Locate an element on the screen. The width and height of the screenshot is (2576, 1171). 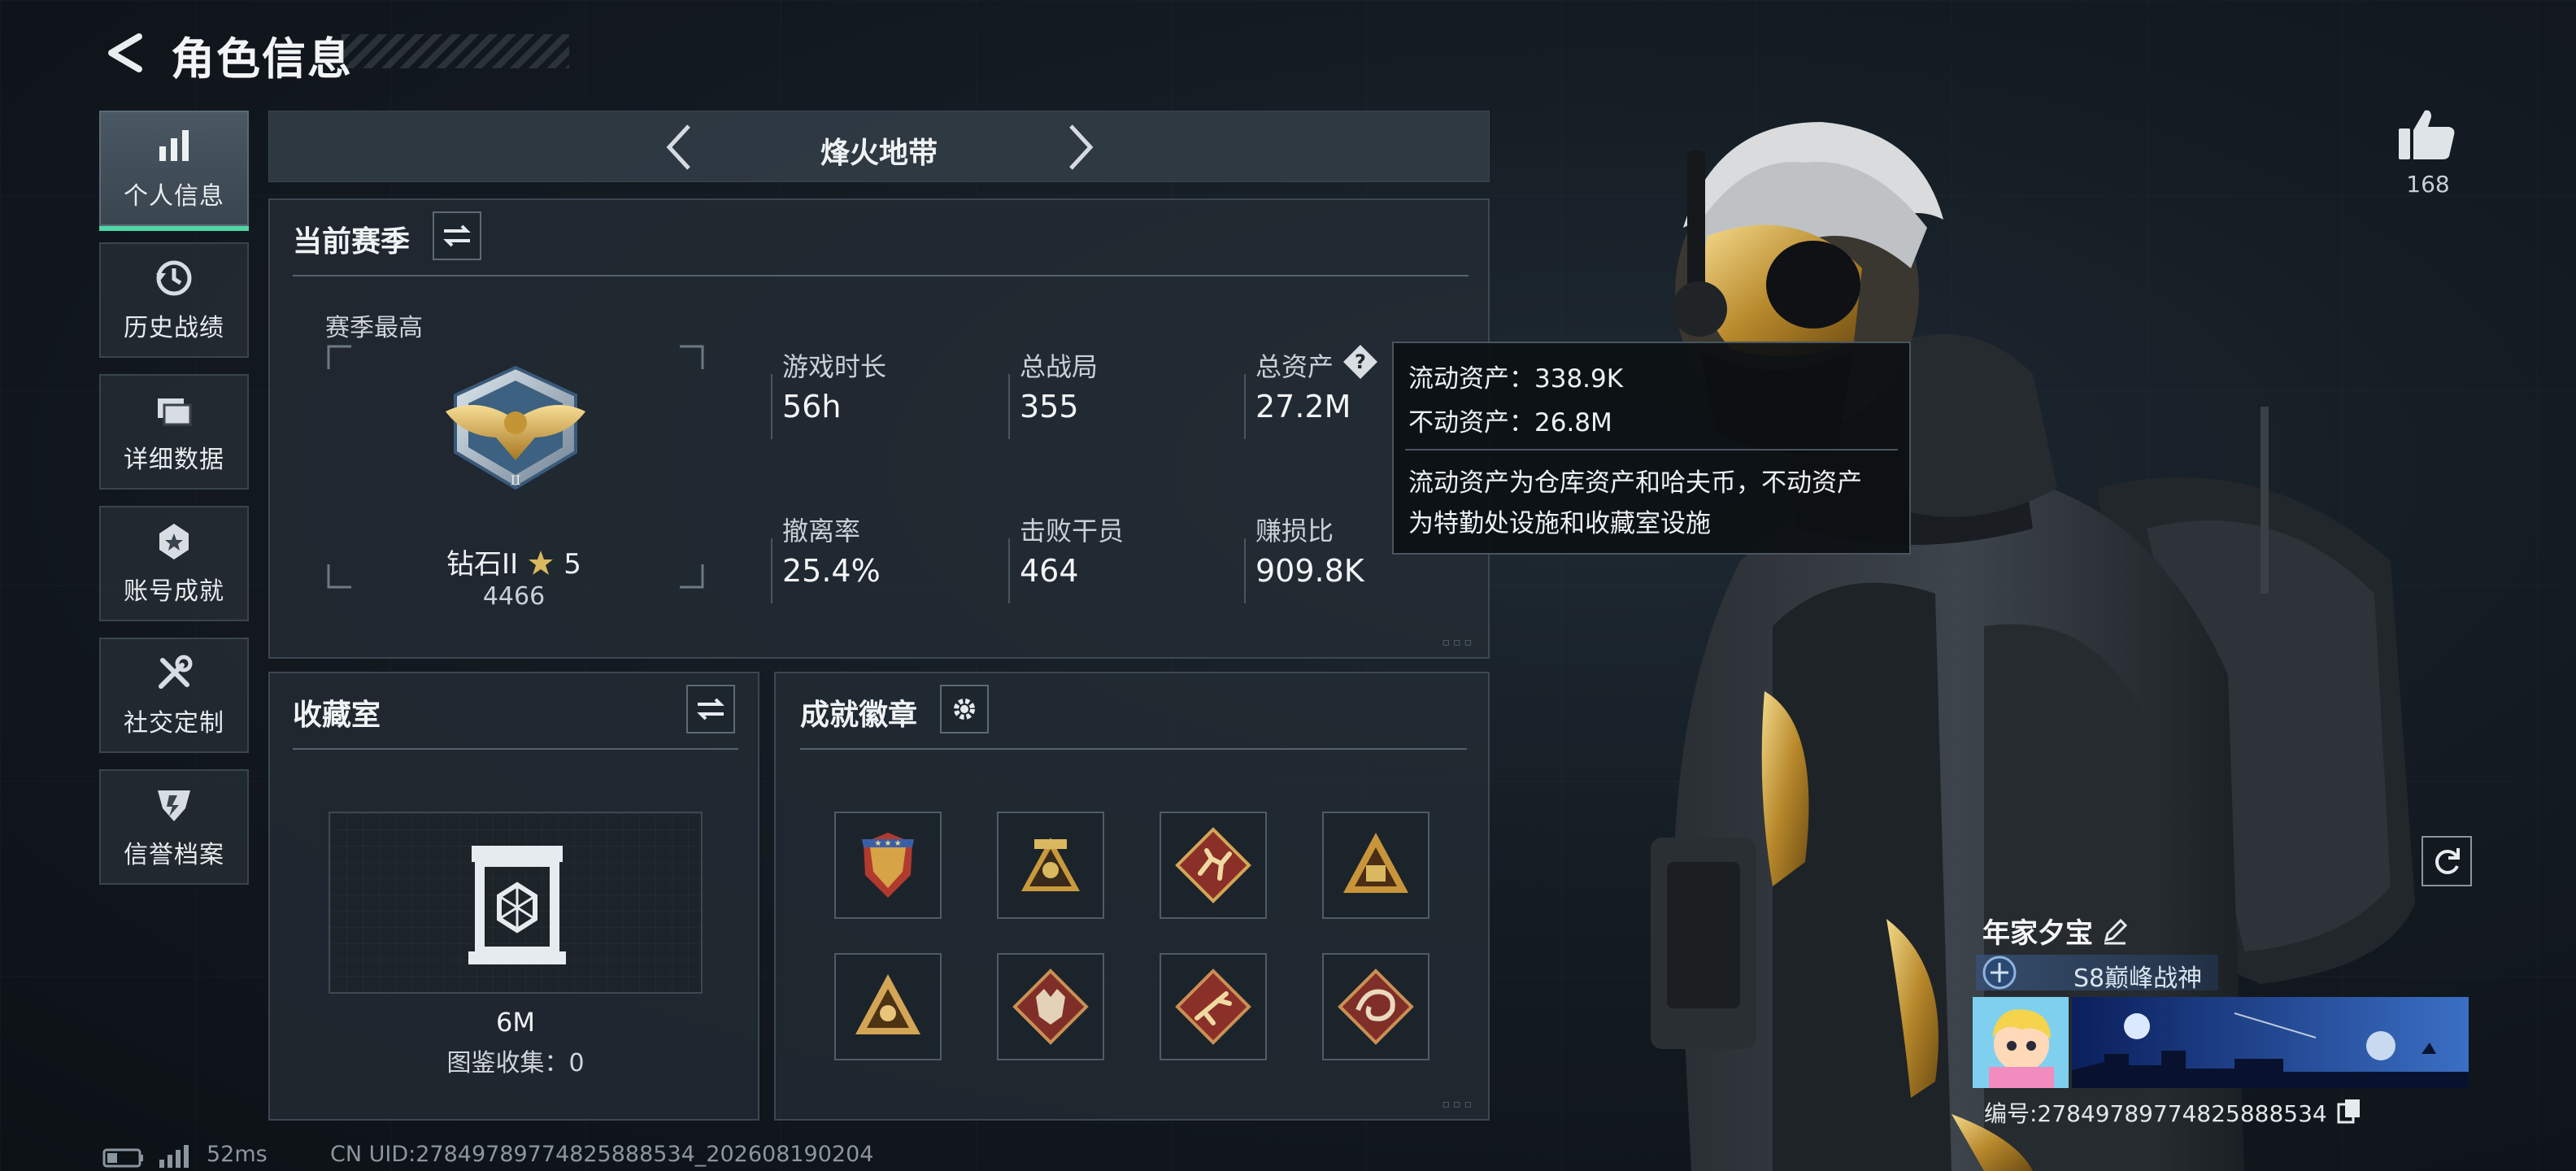
season-switch-button is located at coordinates (457, 236).